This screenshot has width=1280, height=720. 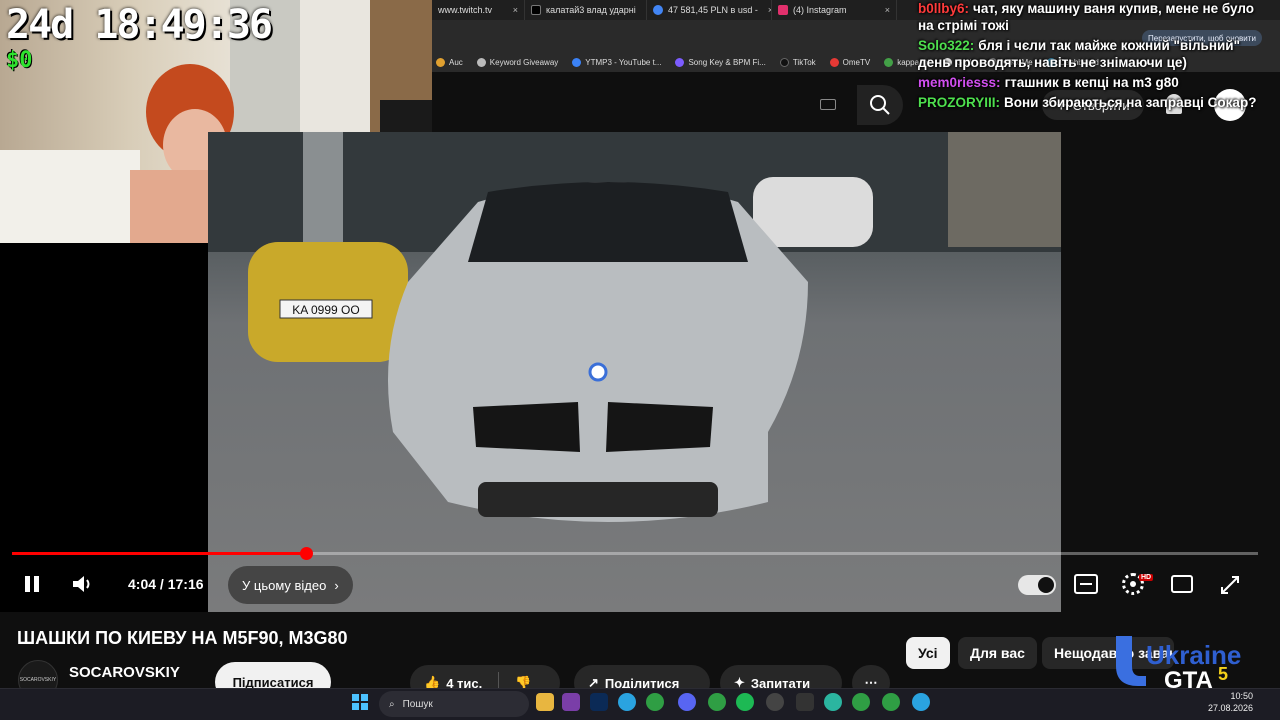 What do you see at coordinates (775, 702) in the screenshot?
I see `obs-icon` at bounding box center [775, 702].